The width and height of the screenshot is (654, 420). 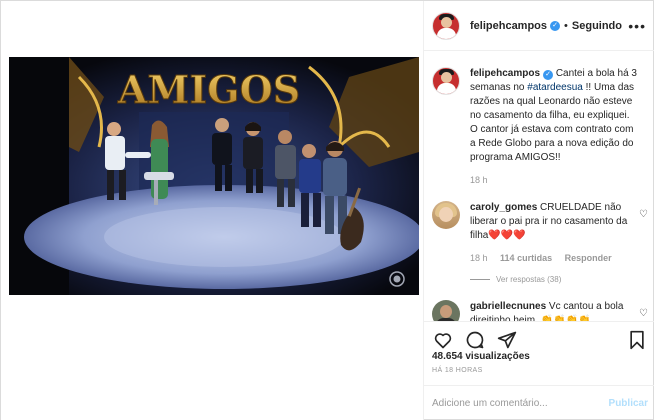 What do you see at coordinates (529, 279) in the screenshot?
I see `view-replies-label: Ver respostas (38)` at bounding box center [529, 279].